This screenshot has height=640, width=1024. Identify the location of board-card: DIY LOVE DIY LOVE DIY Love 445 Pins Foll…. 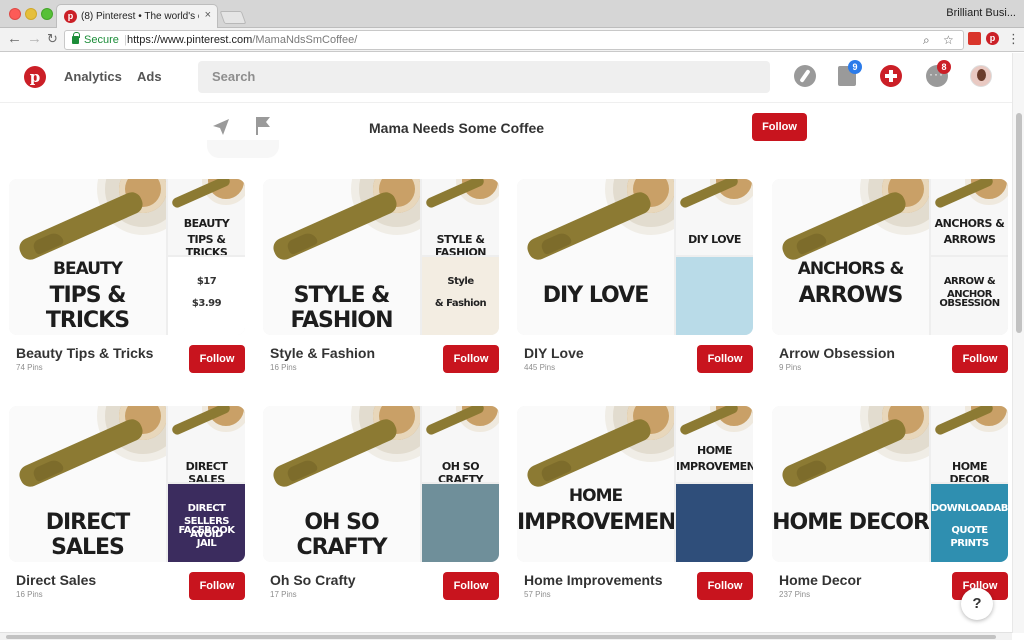
(635, 279).